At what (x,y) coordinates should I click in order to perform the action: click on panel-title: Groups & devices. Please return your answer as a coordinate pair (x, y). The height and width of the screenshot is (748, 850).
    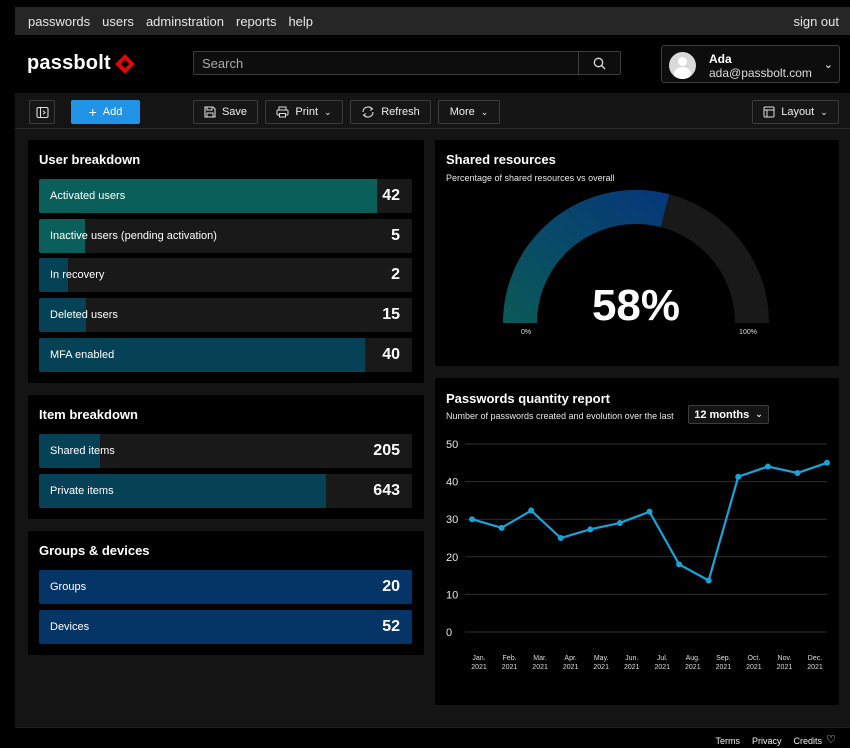
    Looking at the image, I should click on (94, 550).